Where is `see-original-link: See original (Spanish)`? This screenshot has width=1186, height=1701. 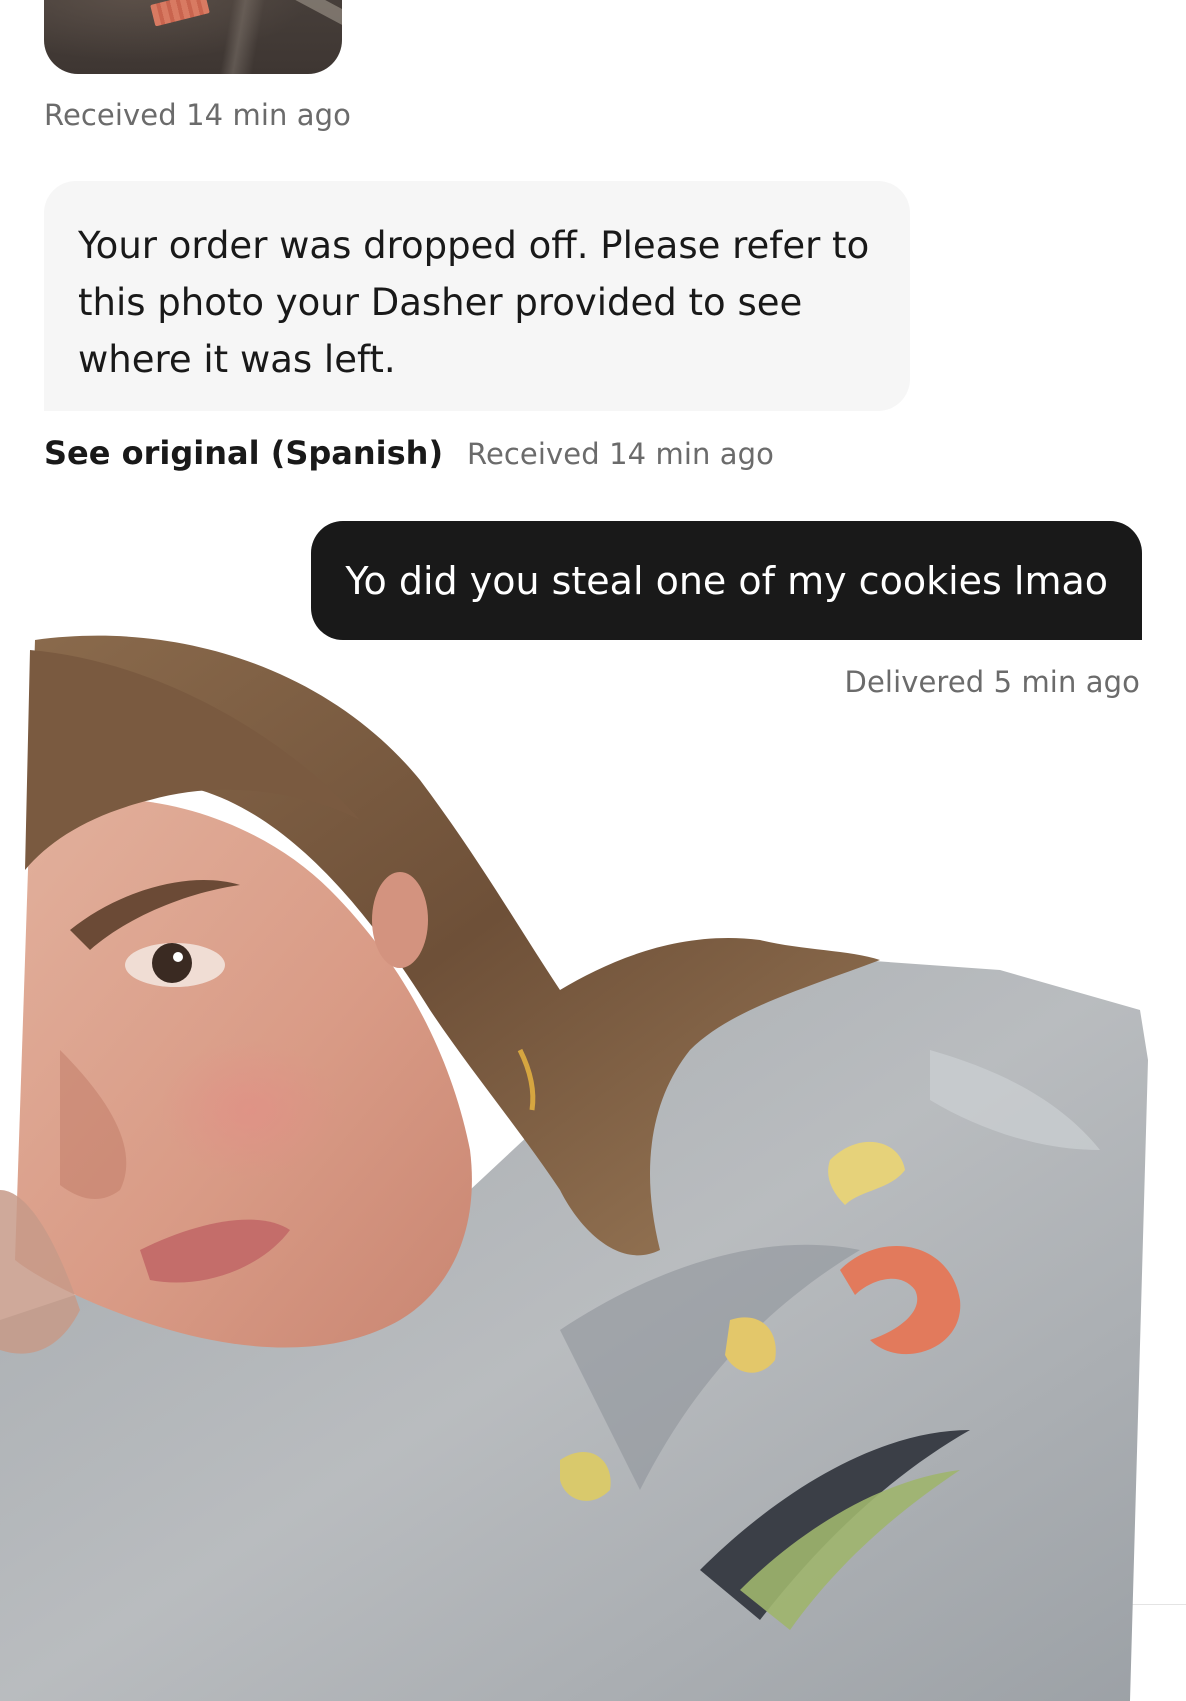
see-original-link: See original (Spanish) is located at coordinates (243, 453).